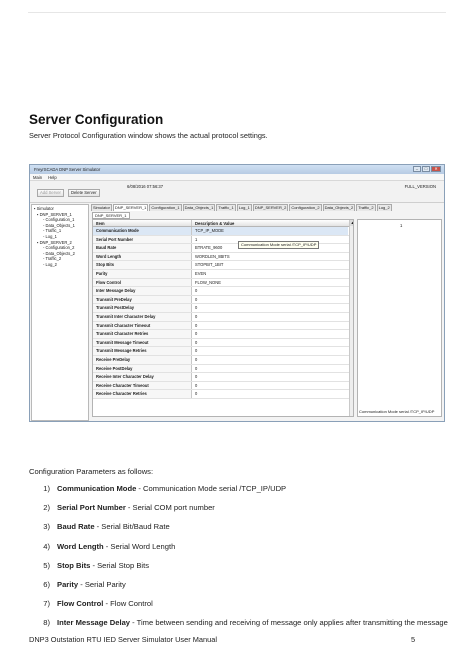  I want to click on grid-row: Transmit PostDelay 0, so click(223, 308).